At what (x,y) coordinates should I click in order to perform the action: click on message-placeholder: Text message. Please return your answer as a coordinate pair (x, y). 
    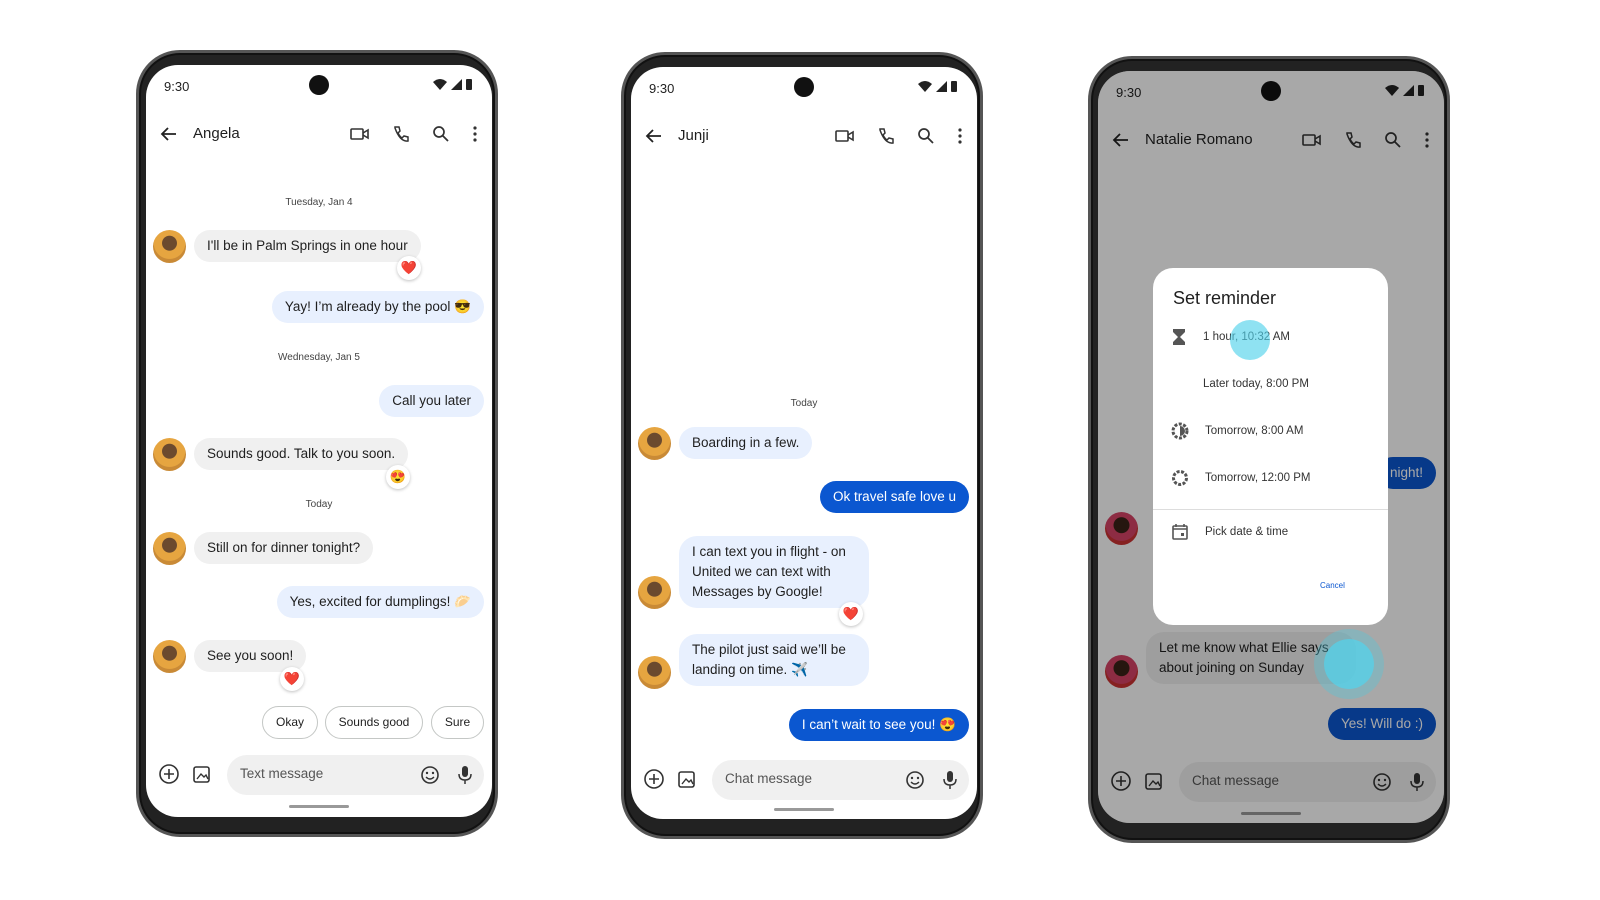
    Looking at the image, I should click on (282, 773).